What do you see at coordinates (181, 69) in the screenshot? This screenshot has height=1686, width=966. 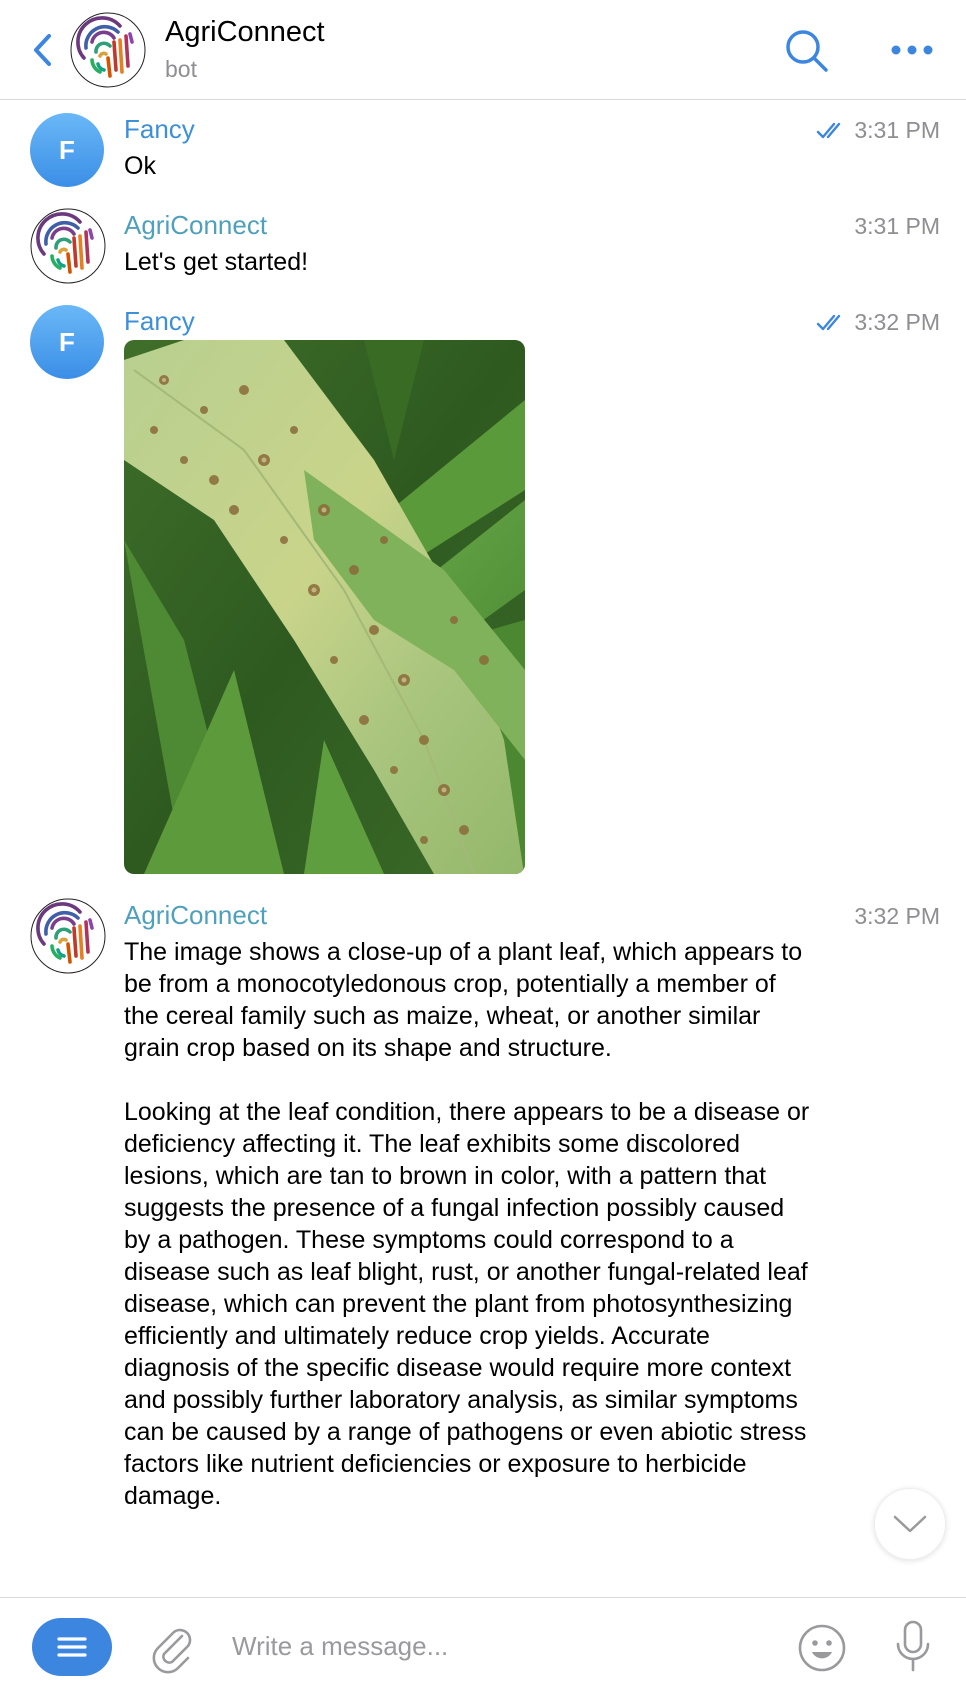 I see `chat-subtitle: bot` at bounding box center [181, 69].